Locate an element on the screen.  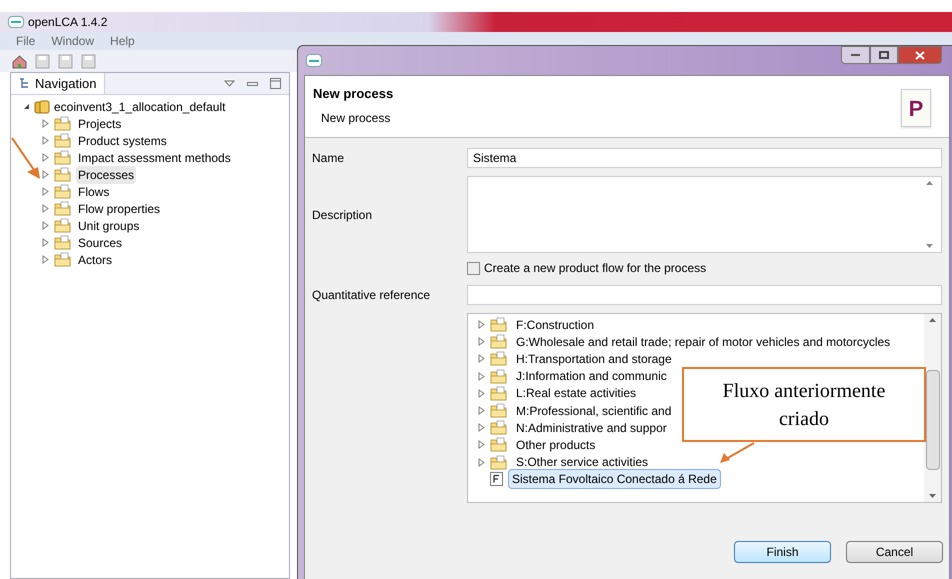
restore-button is located at coordinates (884, 55).